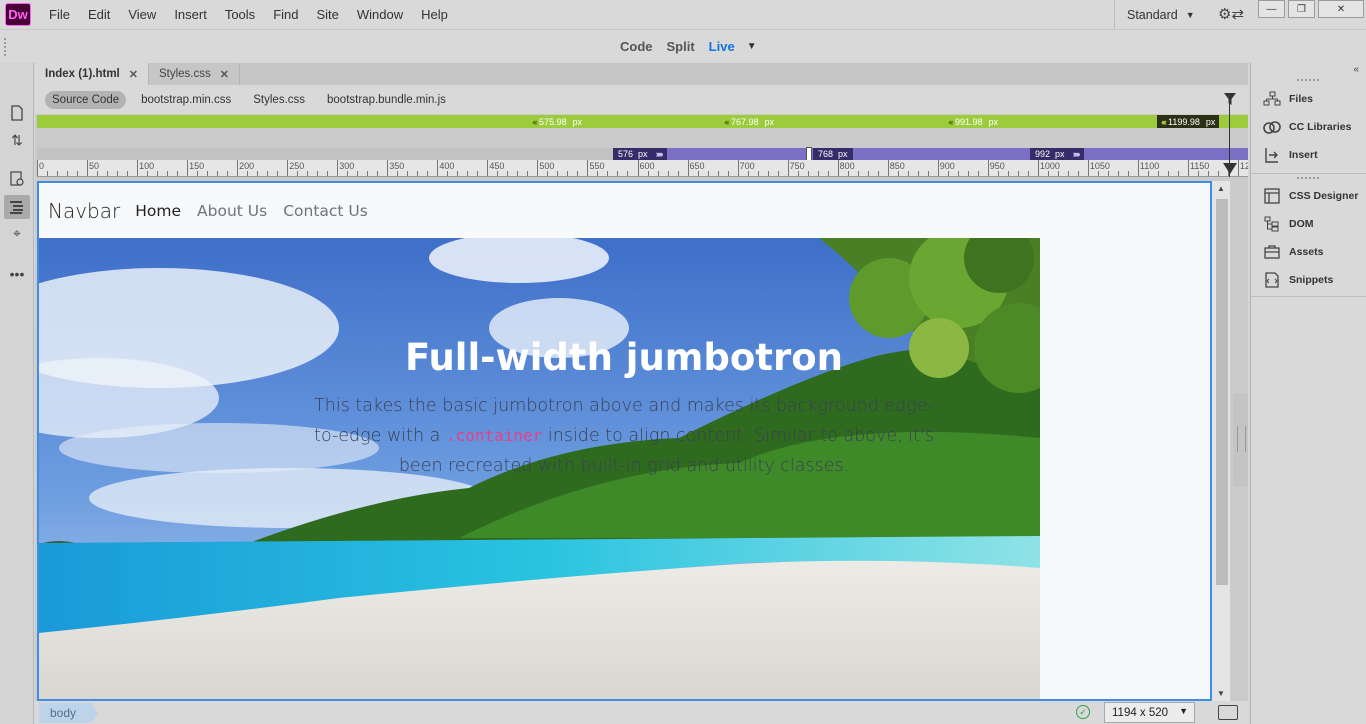 The width and height of the screenshot is (1366, 724). What do you see at coordinates (640, 154) in the screenshot?
I see `media-query-min-576: 576 px ››››››` at bounding box center [640, 154].